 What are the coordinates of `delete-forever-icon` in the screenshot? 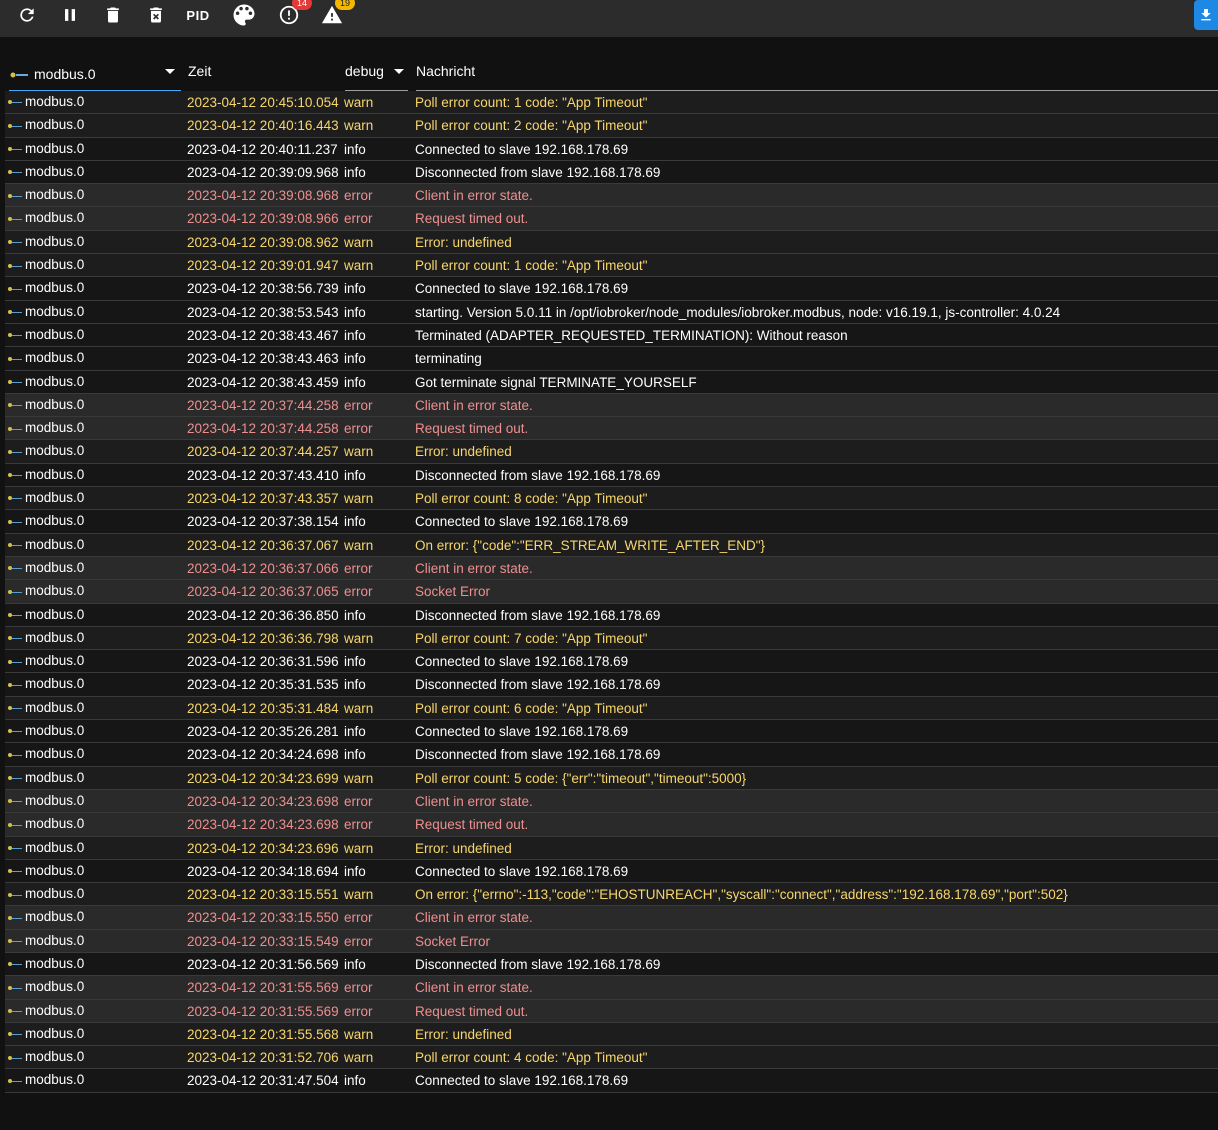 It's located at (156, 15).